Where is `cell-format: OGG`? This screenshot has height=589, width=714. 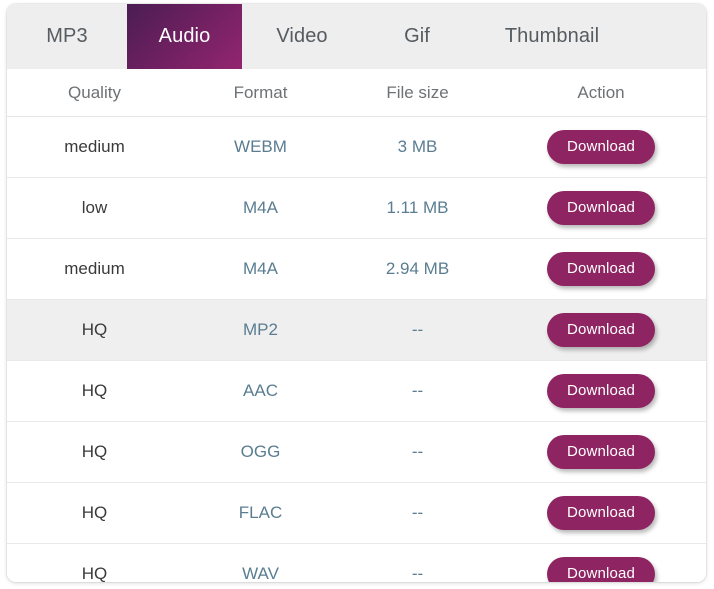
cell-format: OGG is located at coordinates (260, 452).